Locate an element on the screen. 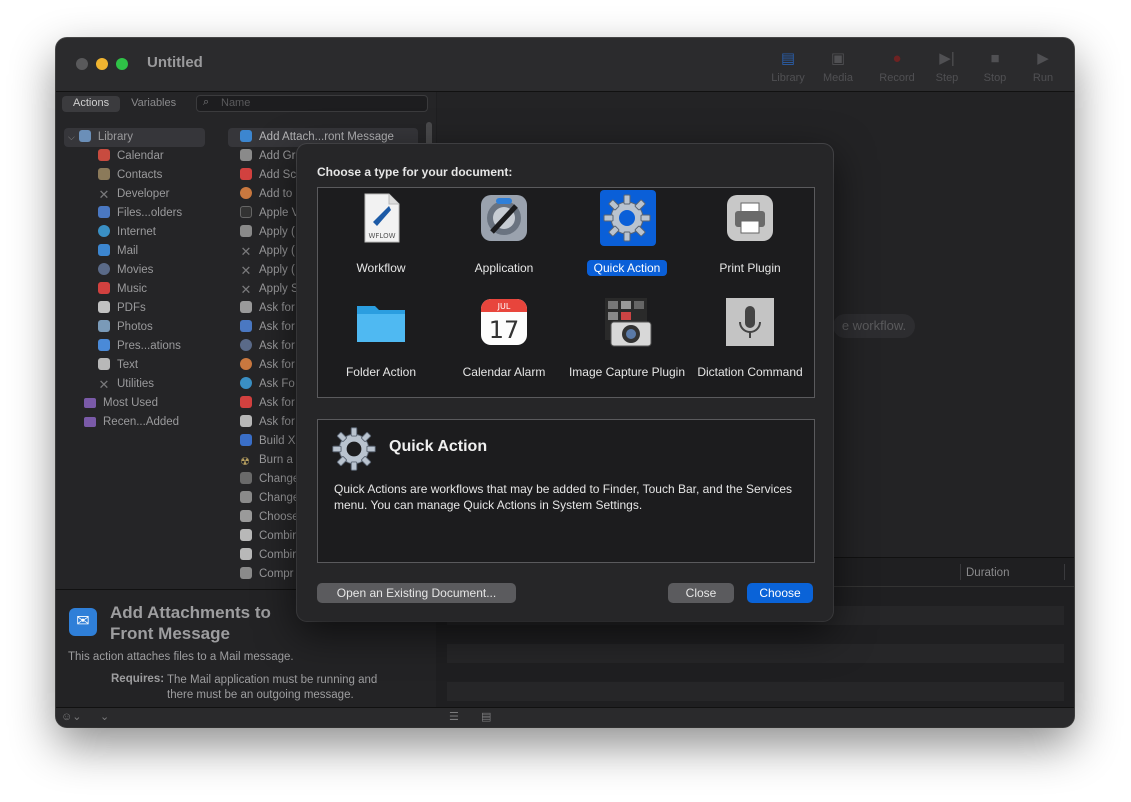 Image resolution: width=1131 pixels, height=802 pixels. pdf-icon is located at coordinates (104, 307).